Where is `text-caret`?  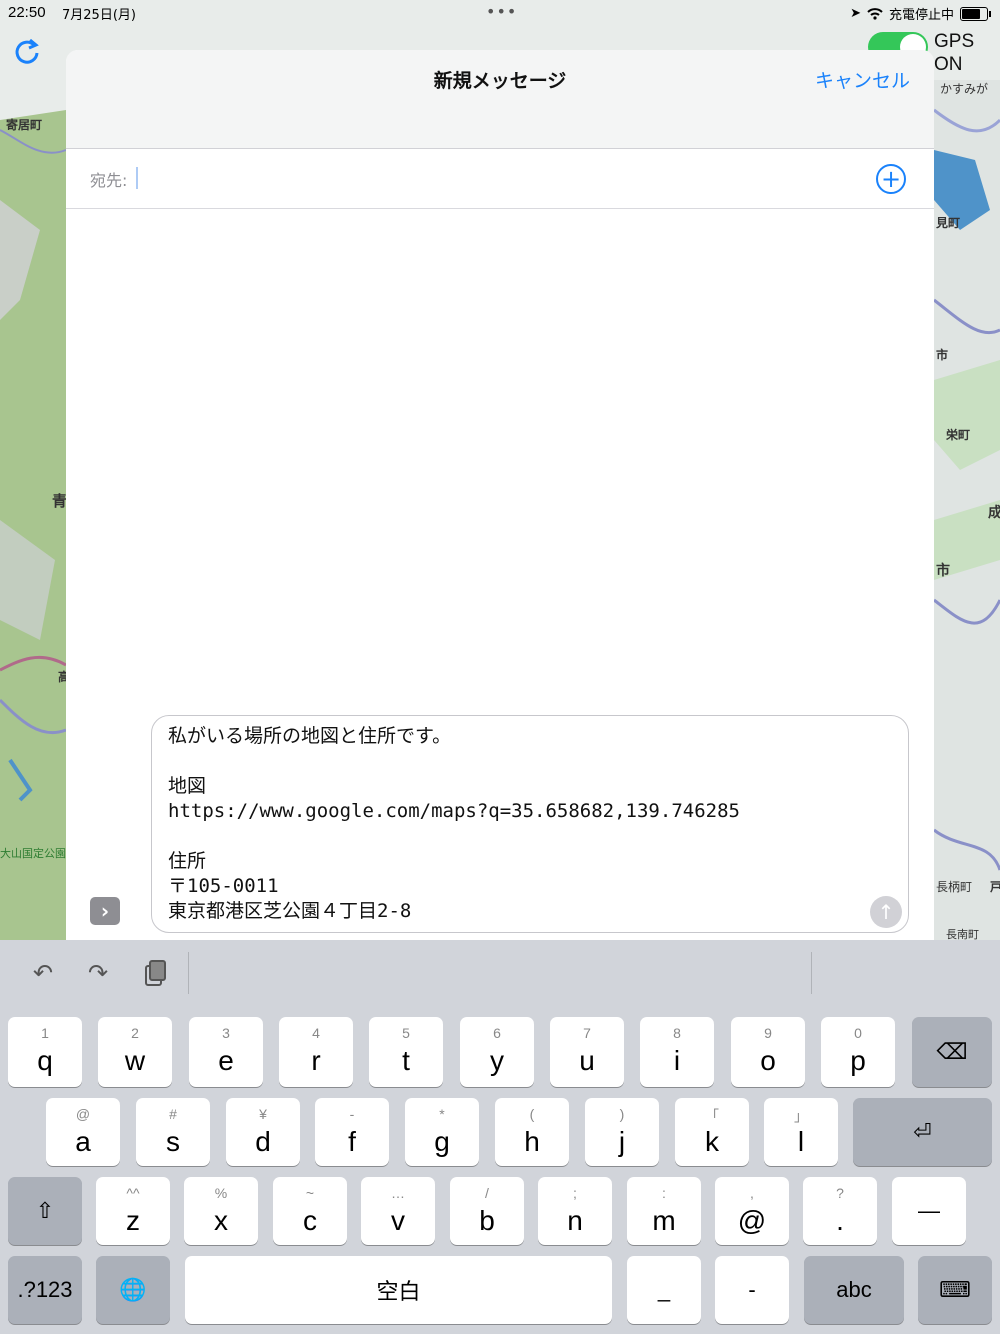 text-caret is located at coordinates (137, 178).